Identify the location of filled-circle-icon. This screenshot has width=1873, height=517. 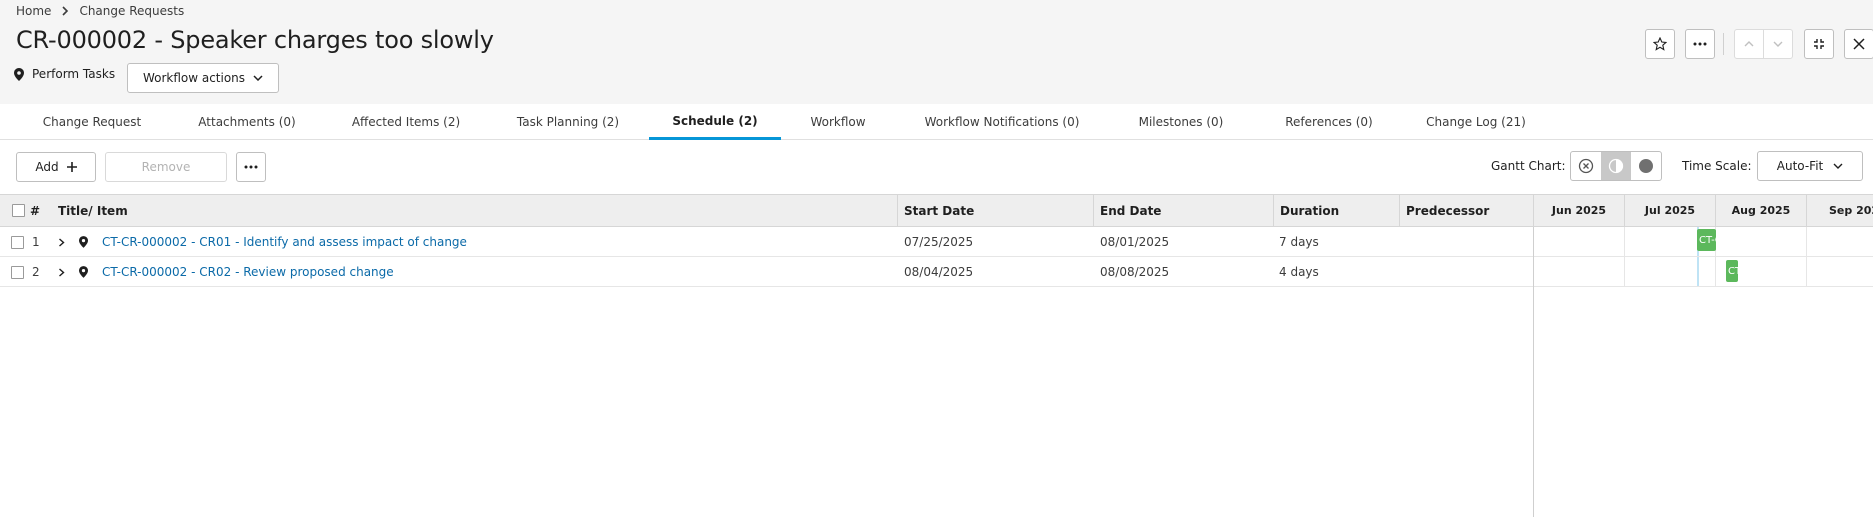
(1646, 166).